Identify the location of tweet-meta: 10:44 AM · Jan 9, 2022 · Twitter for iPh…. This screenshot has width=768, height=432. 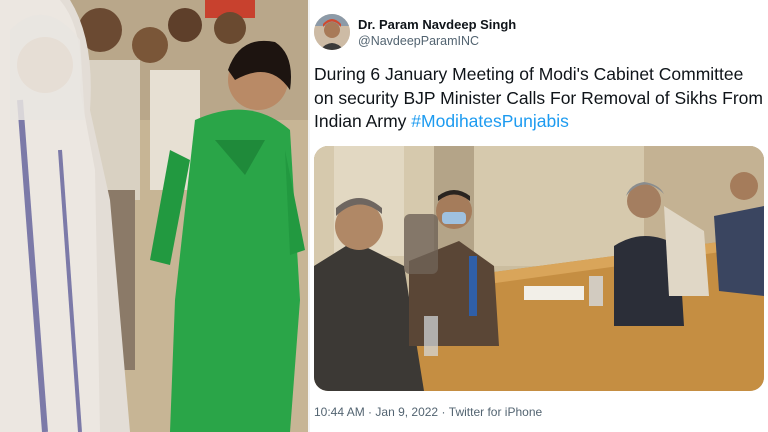
(428, 412).